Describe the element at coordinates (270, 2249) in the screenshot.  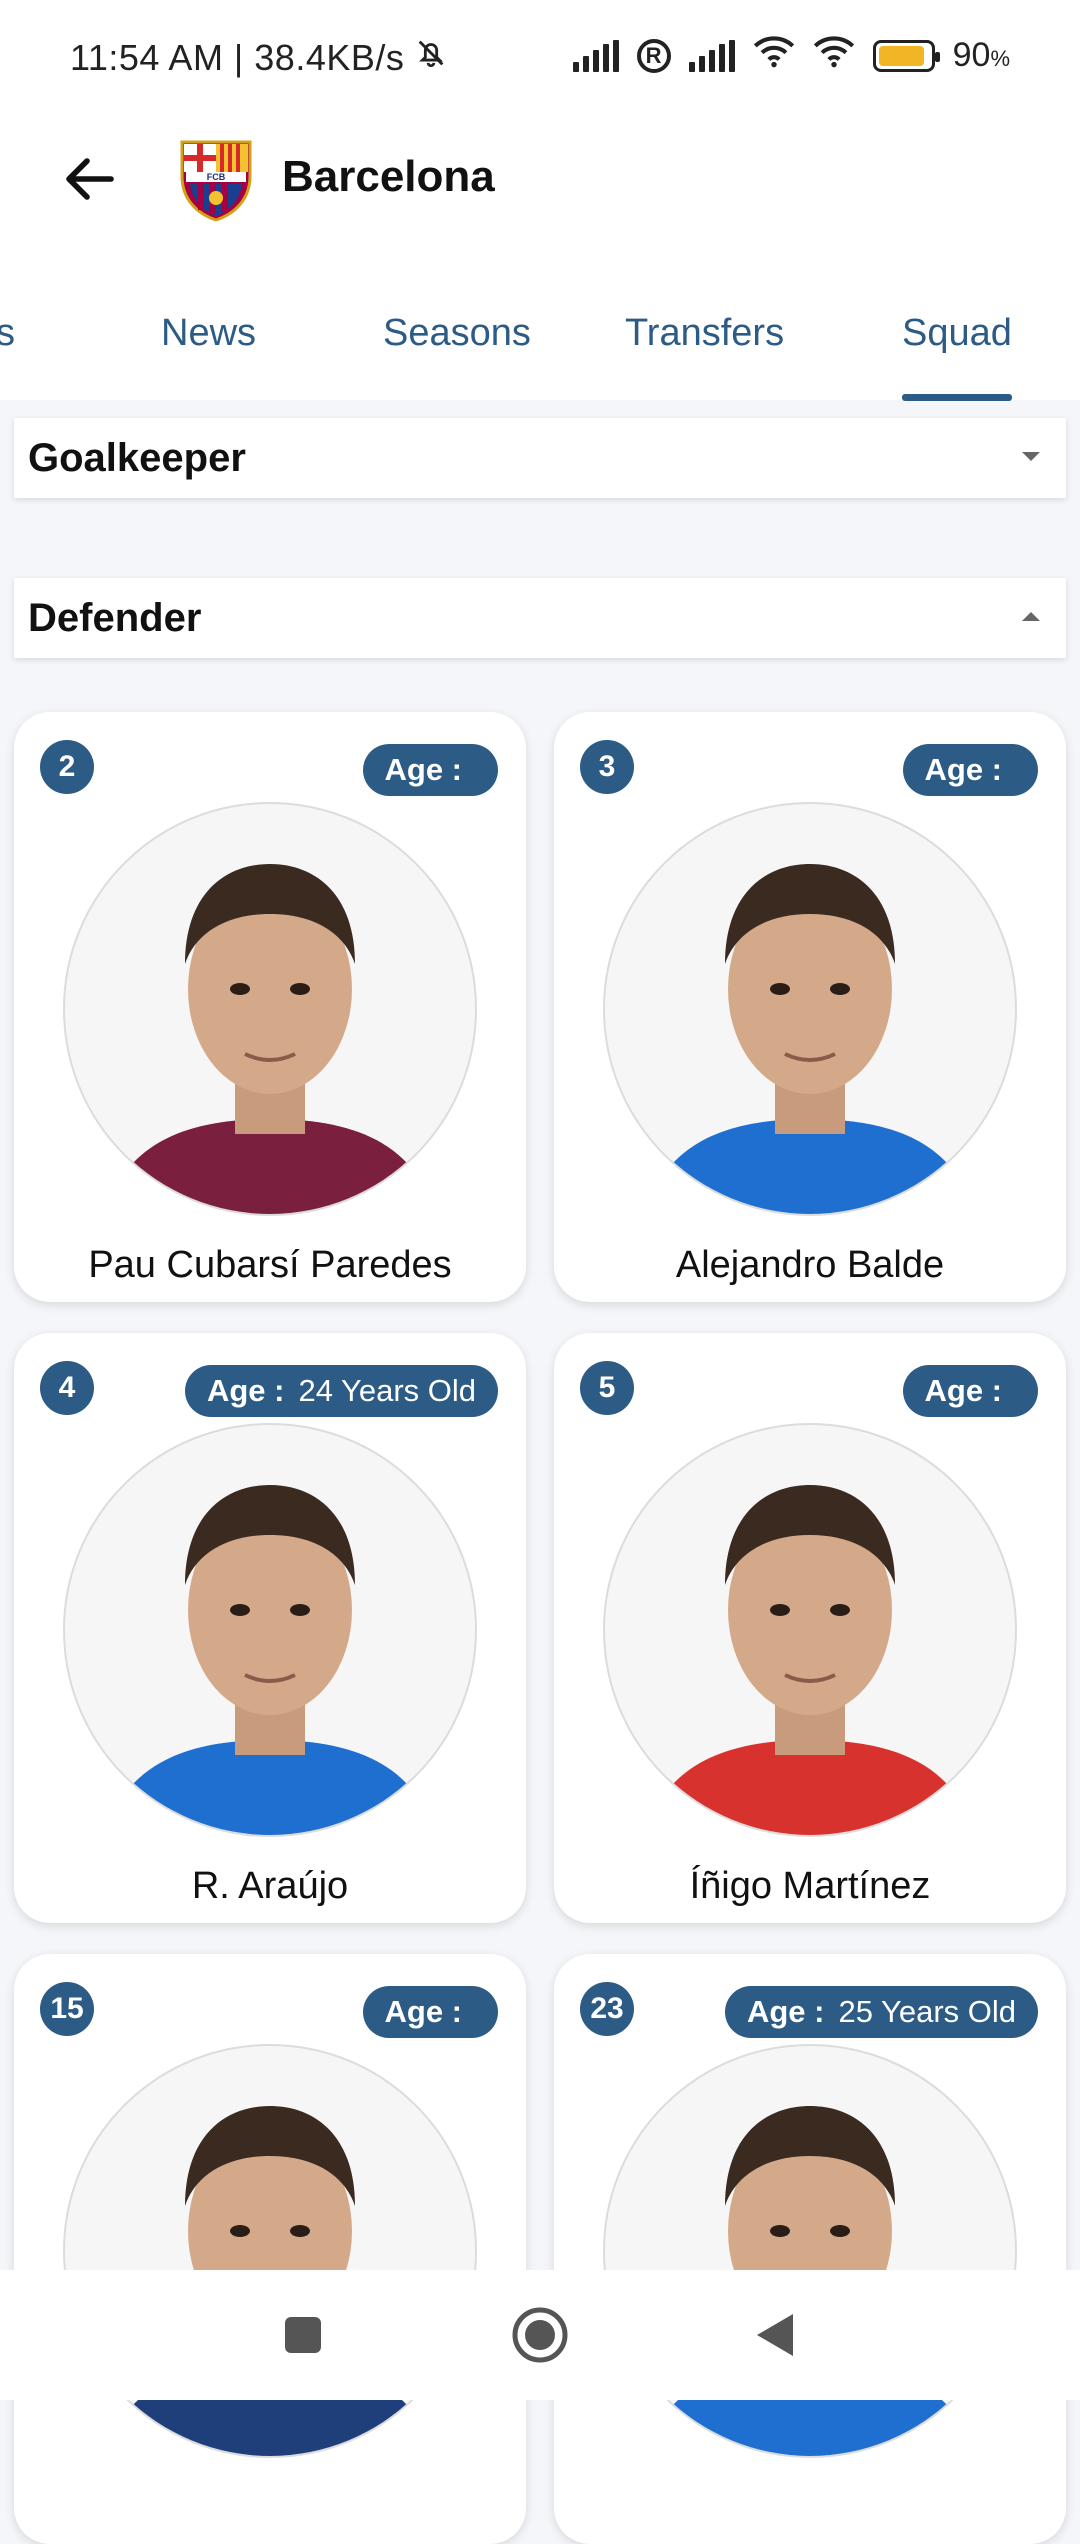
I see `player-card: 15 Age :` at that location.